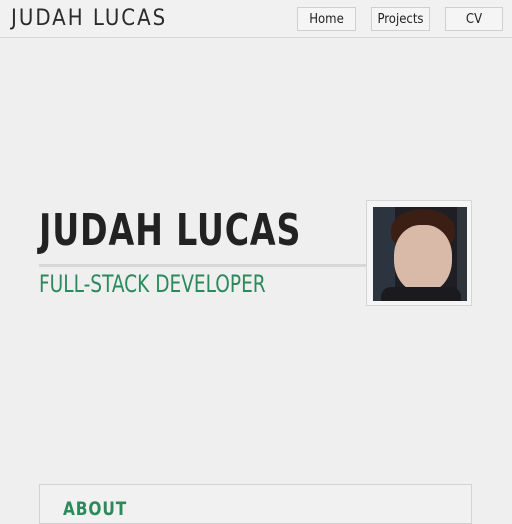 This screenshot has height=524, width=512. Describe the element at coordinates (203, 265) in the screenshot. I see `hero-divider` at that location.